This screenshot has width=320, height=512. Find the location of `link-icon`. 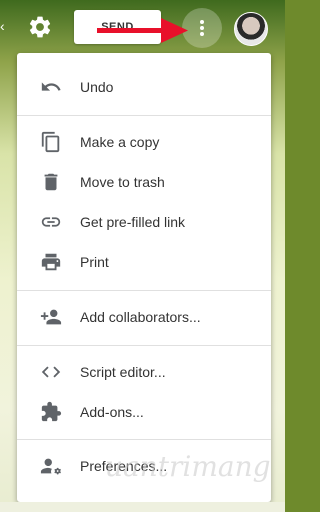

link-icon is located at coordinates (51, 222).